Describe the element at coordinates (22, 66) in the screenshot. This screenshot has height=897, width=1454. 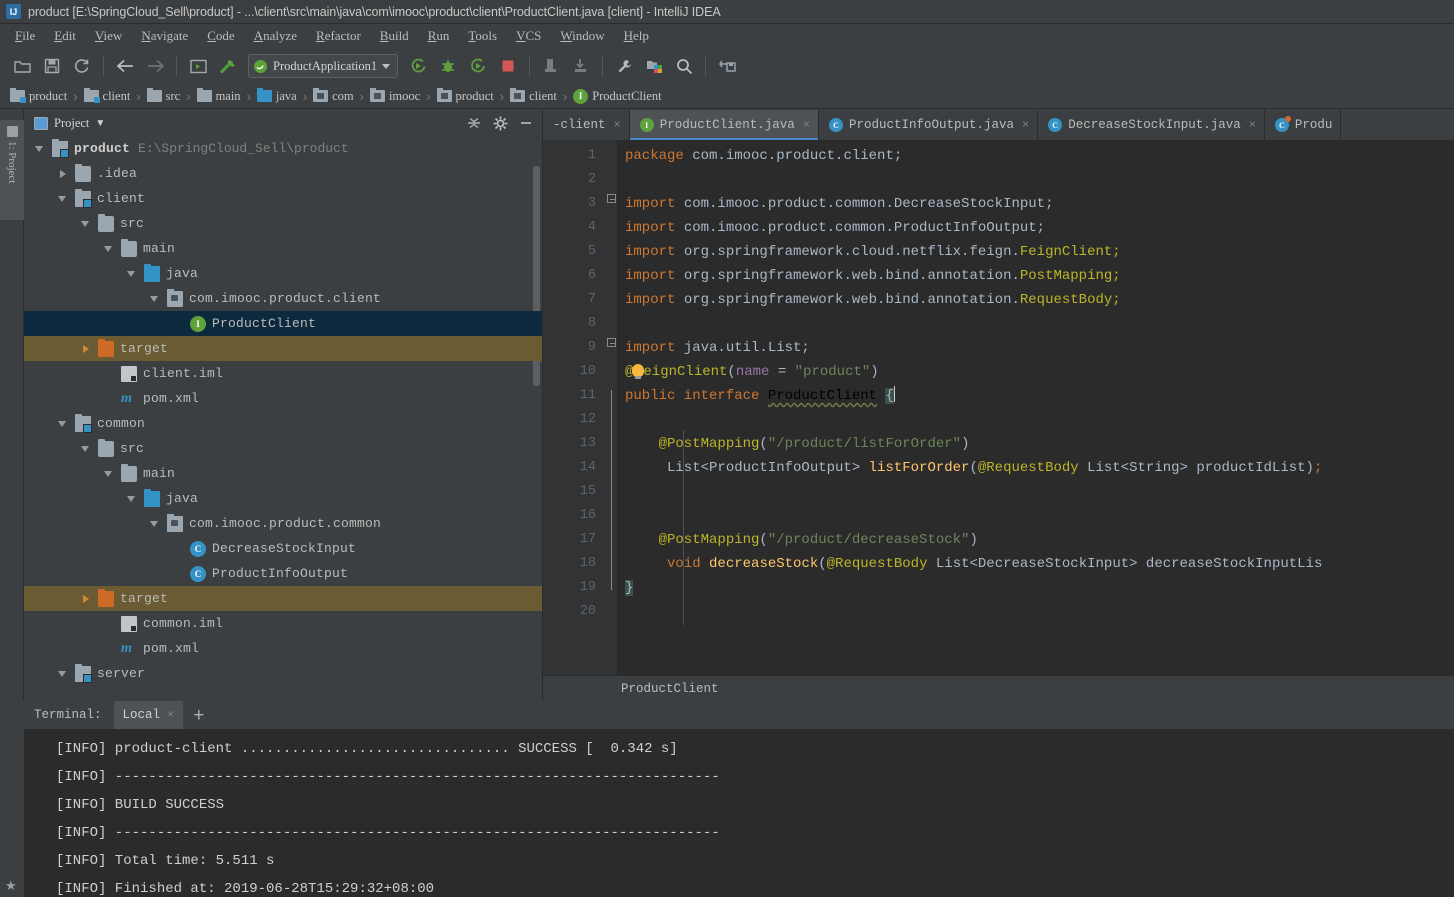
I see `open-folder-icon` at that location.